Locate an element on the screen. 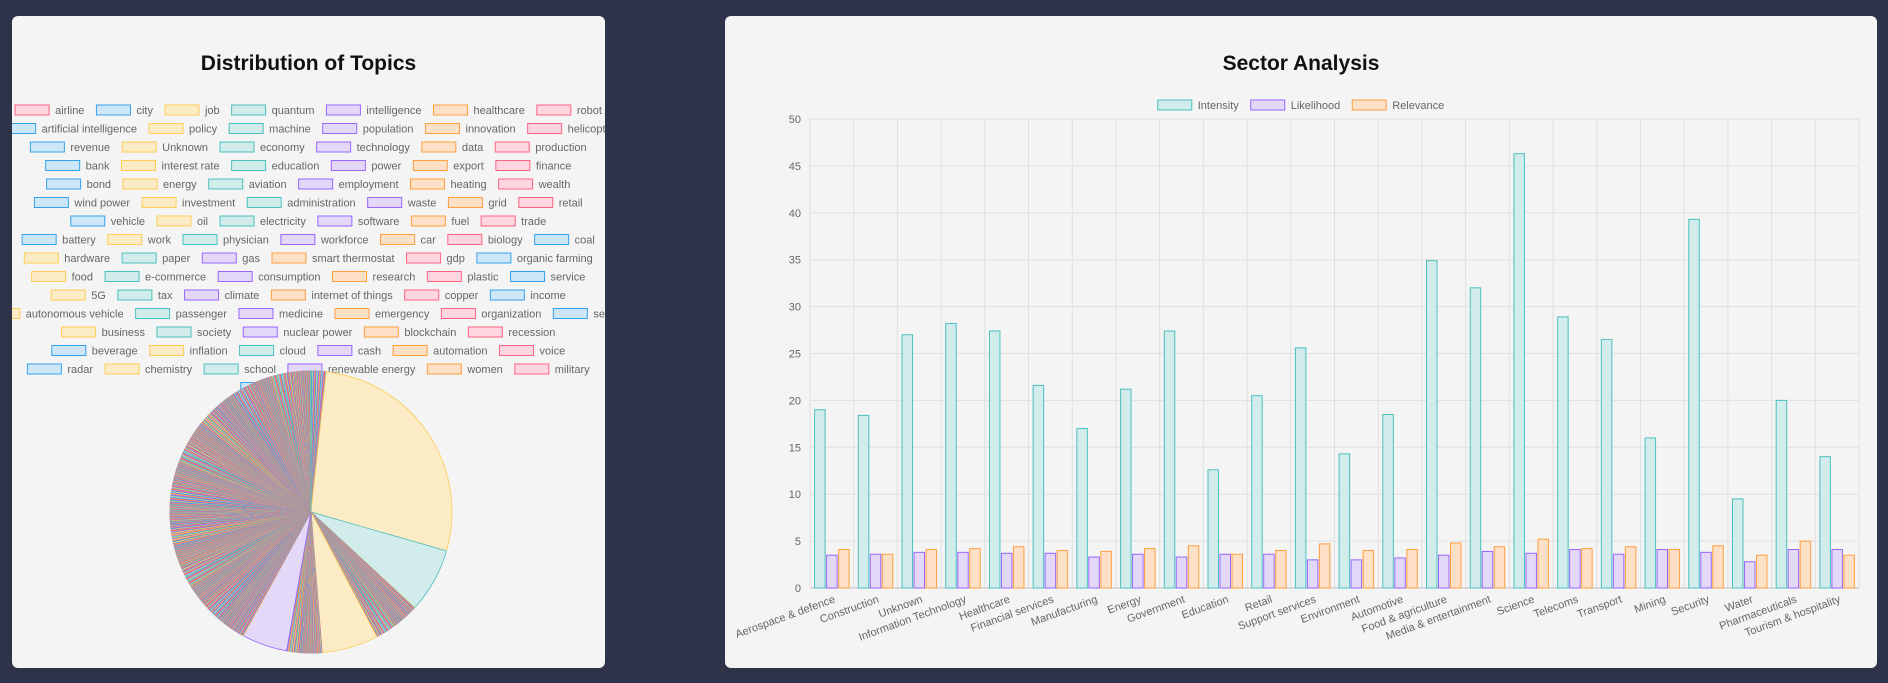 Image resolution: width=1888 pixels, height=683 pixels. legend-label: grid is located at coordinates (497, 204).